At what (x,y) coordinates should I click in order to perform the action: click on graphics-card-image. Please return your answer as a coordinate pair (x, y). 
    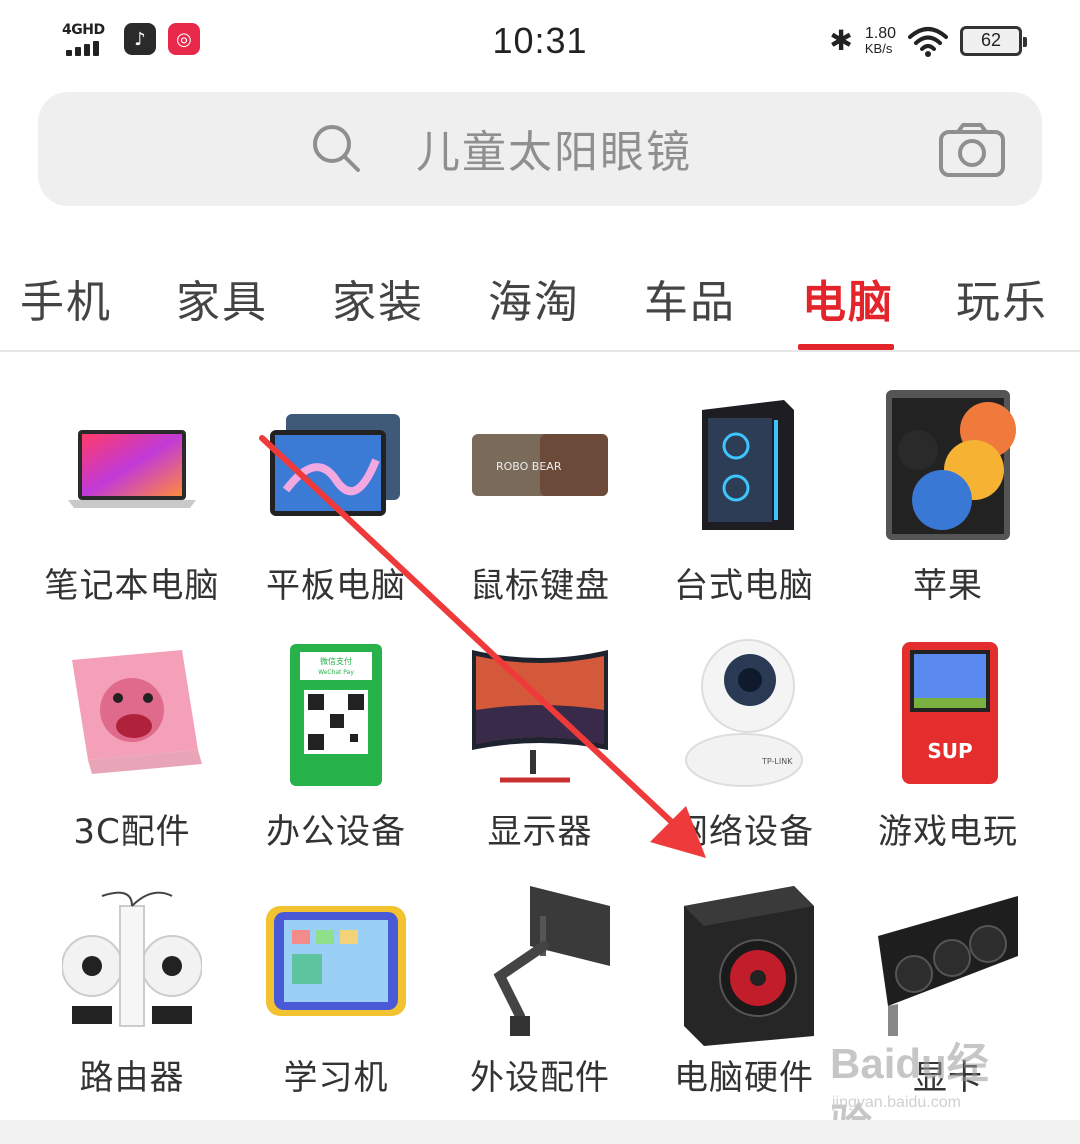
    Looking at the image, I should click on (948, 966).